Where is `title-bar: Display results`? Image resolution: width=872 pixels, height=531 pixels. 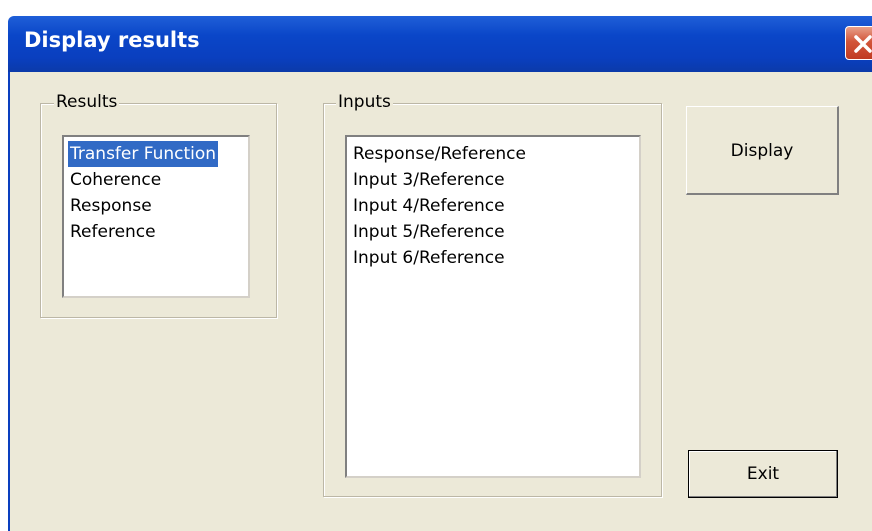 title-bar: Display results is located at coordinates (440, 44).